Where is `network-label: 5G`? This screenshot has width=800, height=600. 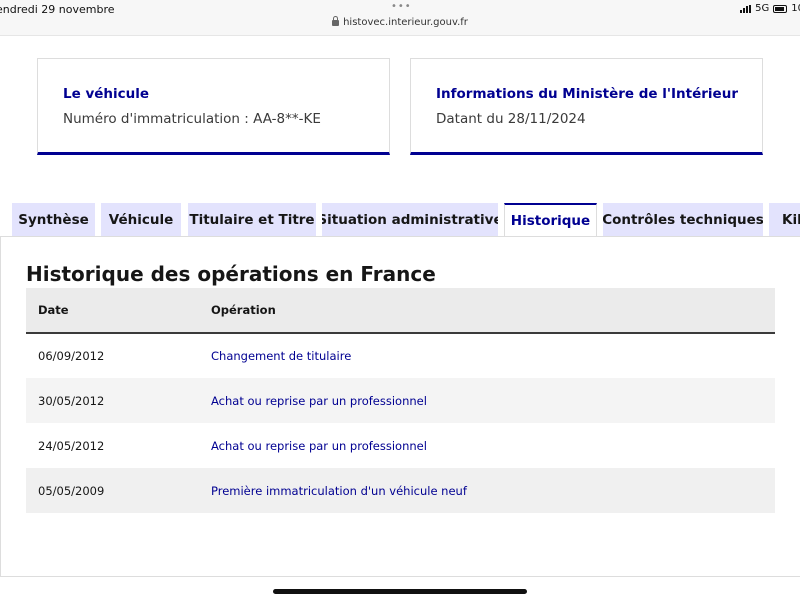 network-label: 5G is located at coordinates (762, 8).